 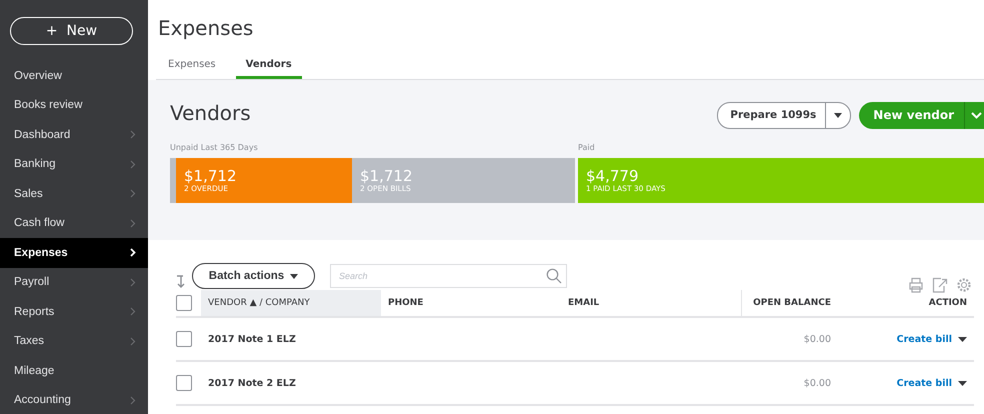 I want to click on select-all-checkbox, so click(x=184, y=303).